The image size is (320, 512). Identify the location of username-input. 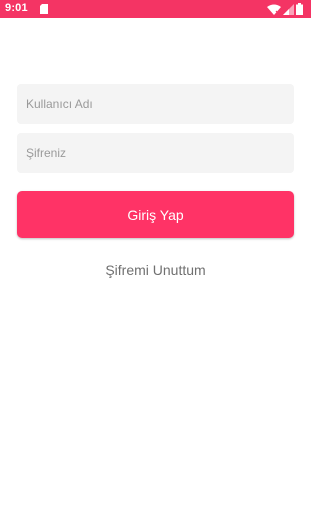
(155, 104).